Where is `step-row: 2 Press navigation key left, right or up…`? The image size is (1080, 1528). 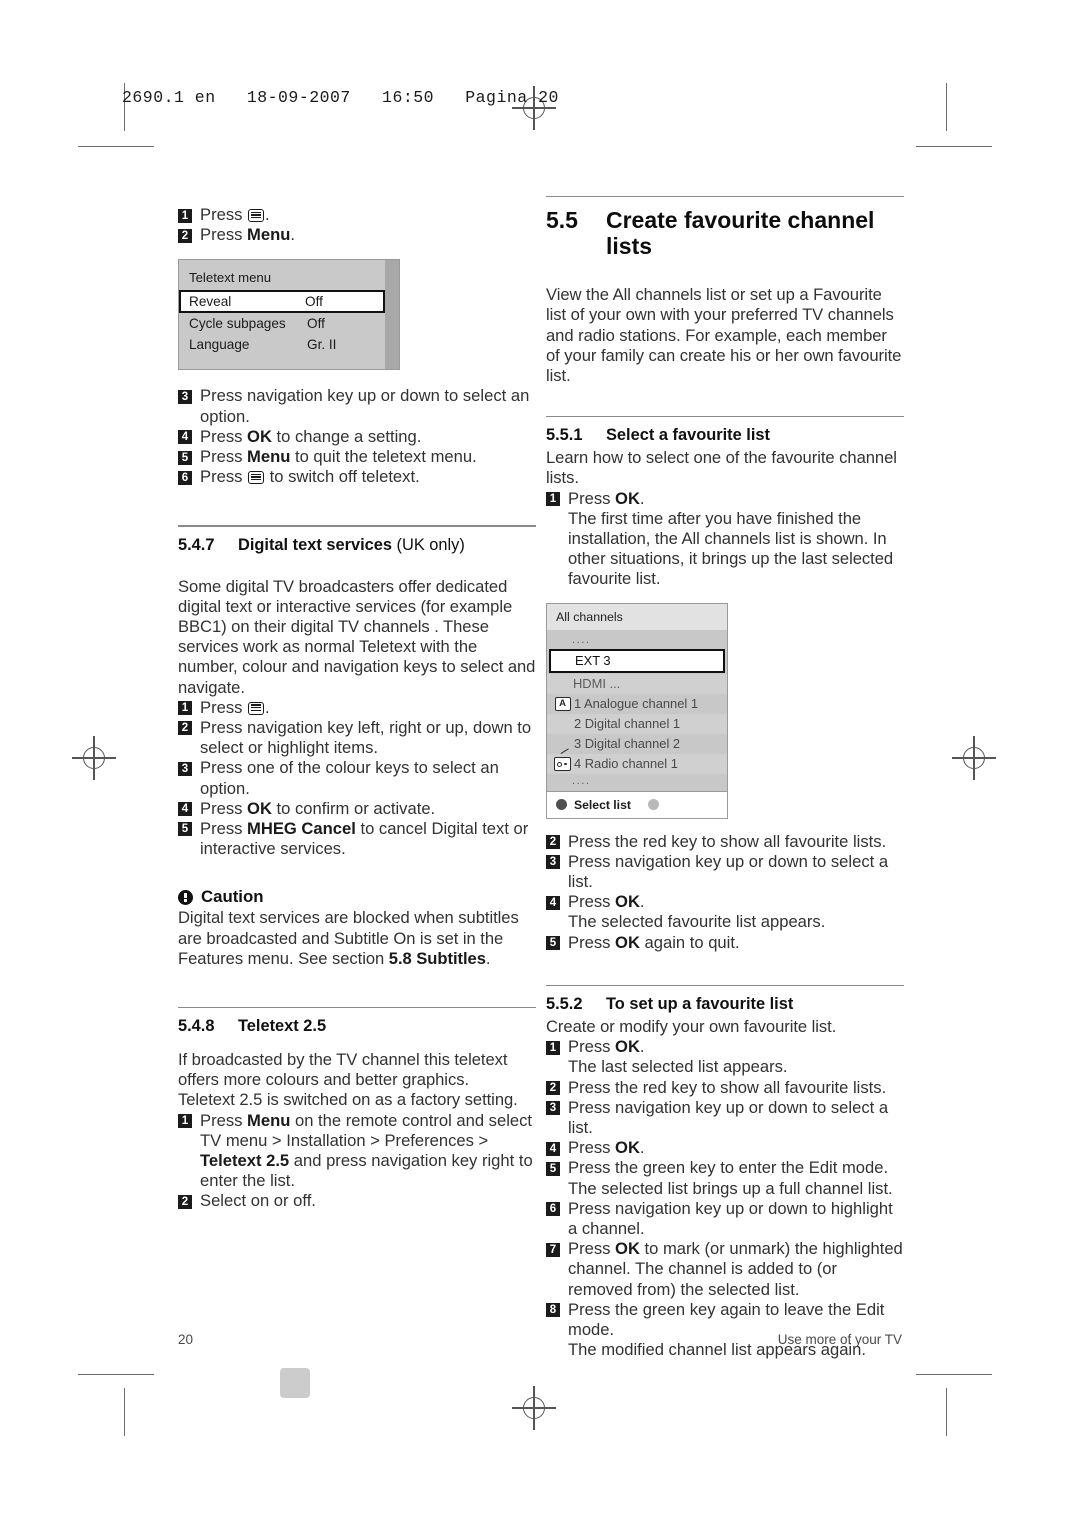
step-row: 2 Press navigation key left, right or up… is located at coordinates (357, 738).